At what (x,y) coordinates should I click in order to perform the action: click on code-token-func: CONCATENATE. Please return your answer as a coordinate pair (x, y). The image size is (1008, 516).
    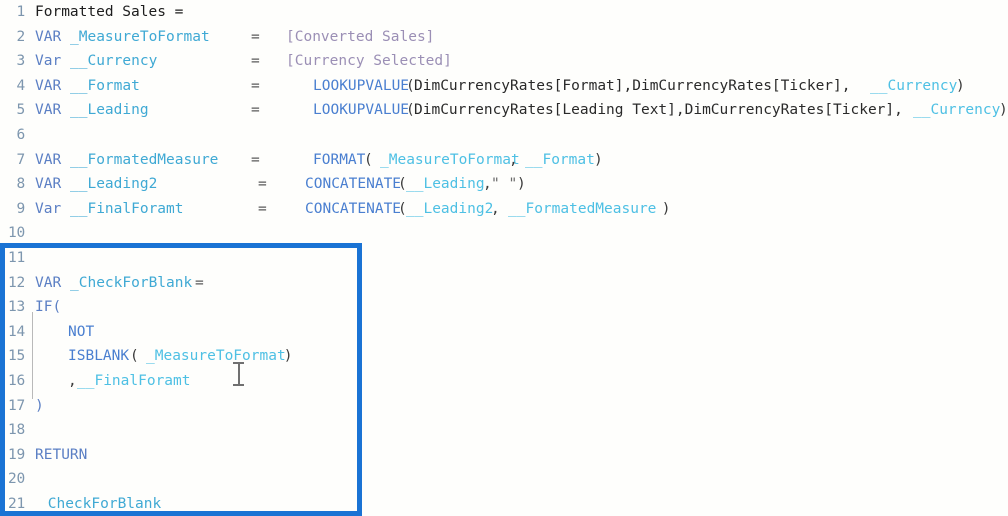
    Looking at the image, I should click on (353, 208).